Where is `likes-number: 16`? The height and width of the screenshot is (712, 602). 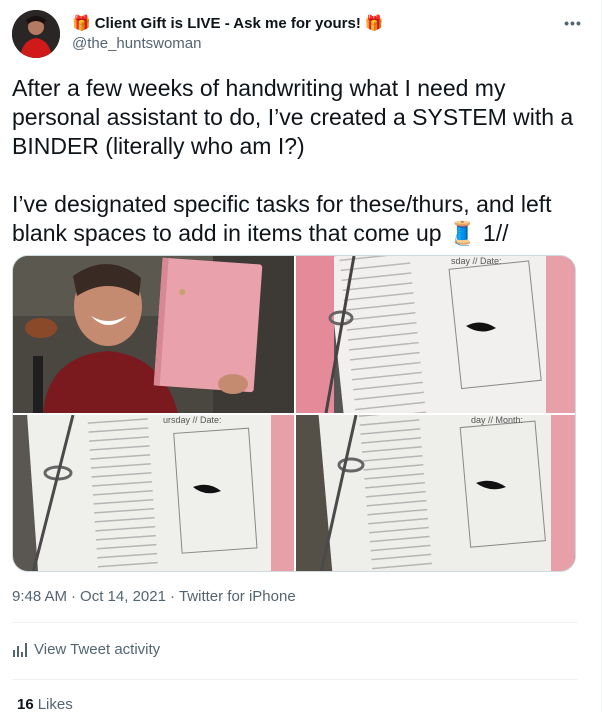
likes-number: 16 is located at coordinates (25, 704).